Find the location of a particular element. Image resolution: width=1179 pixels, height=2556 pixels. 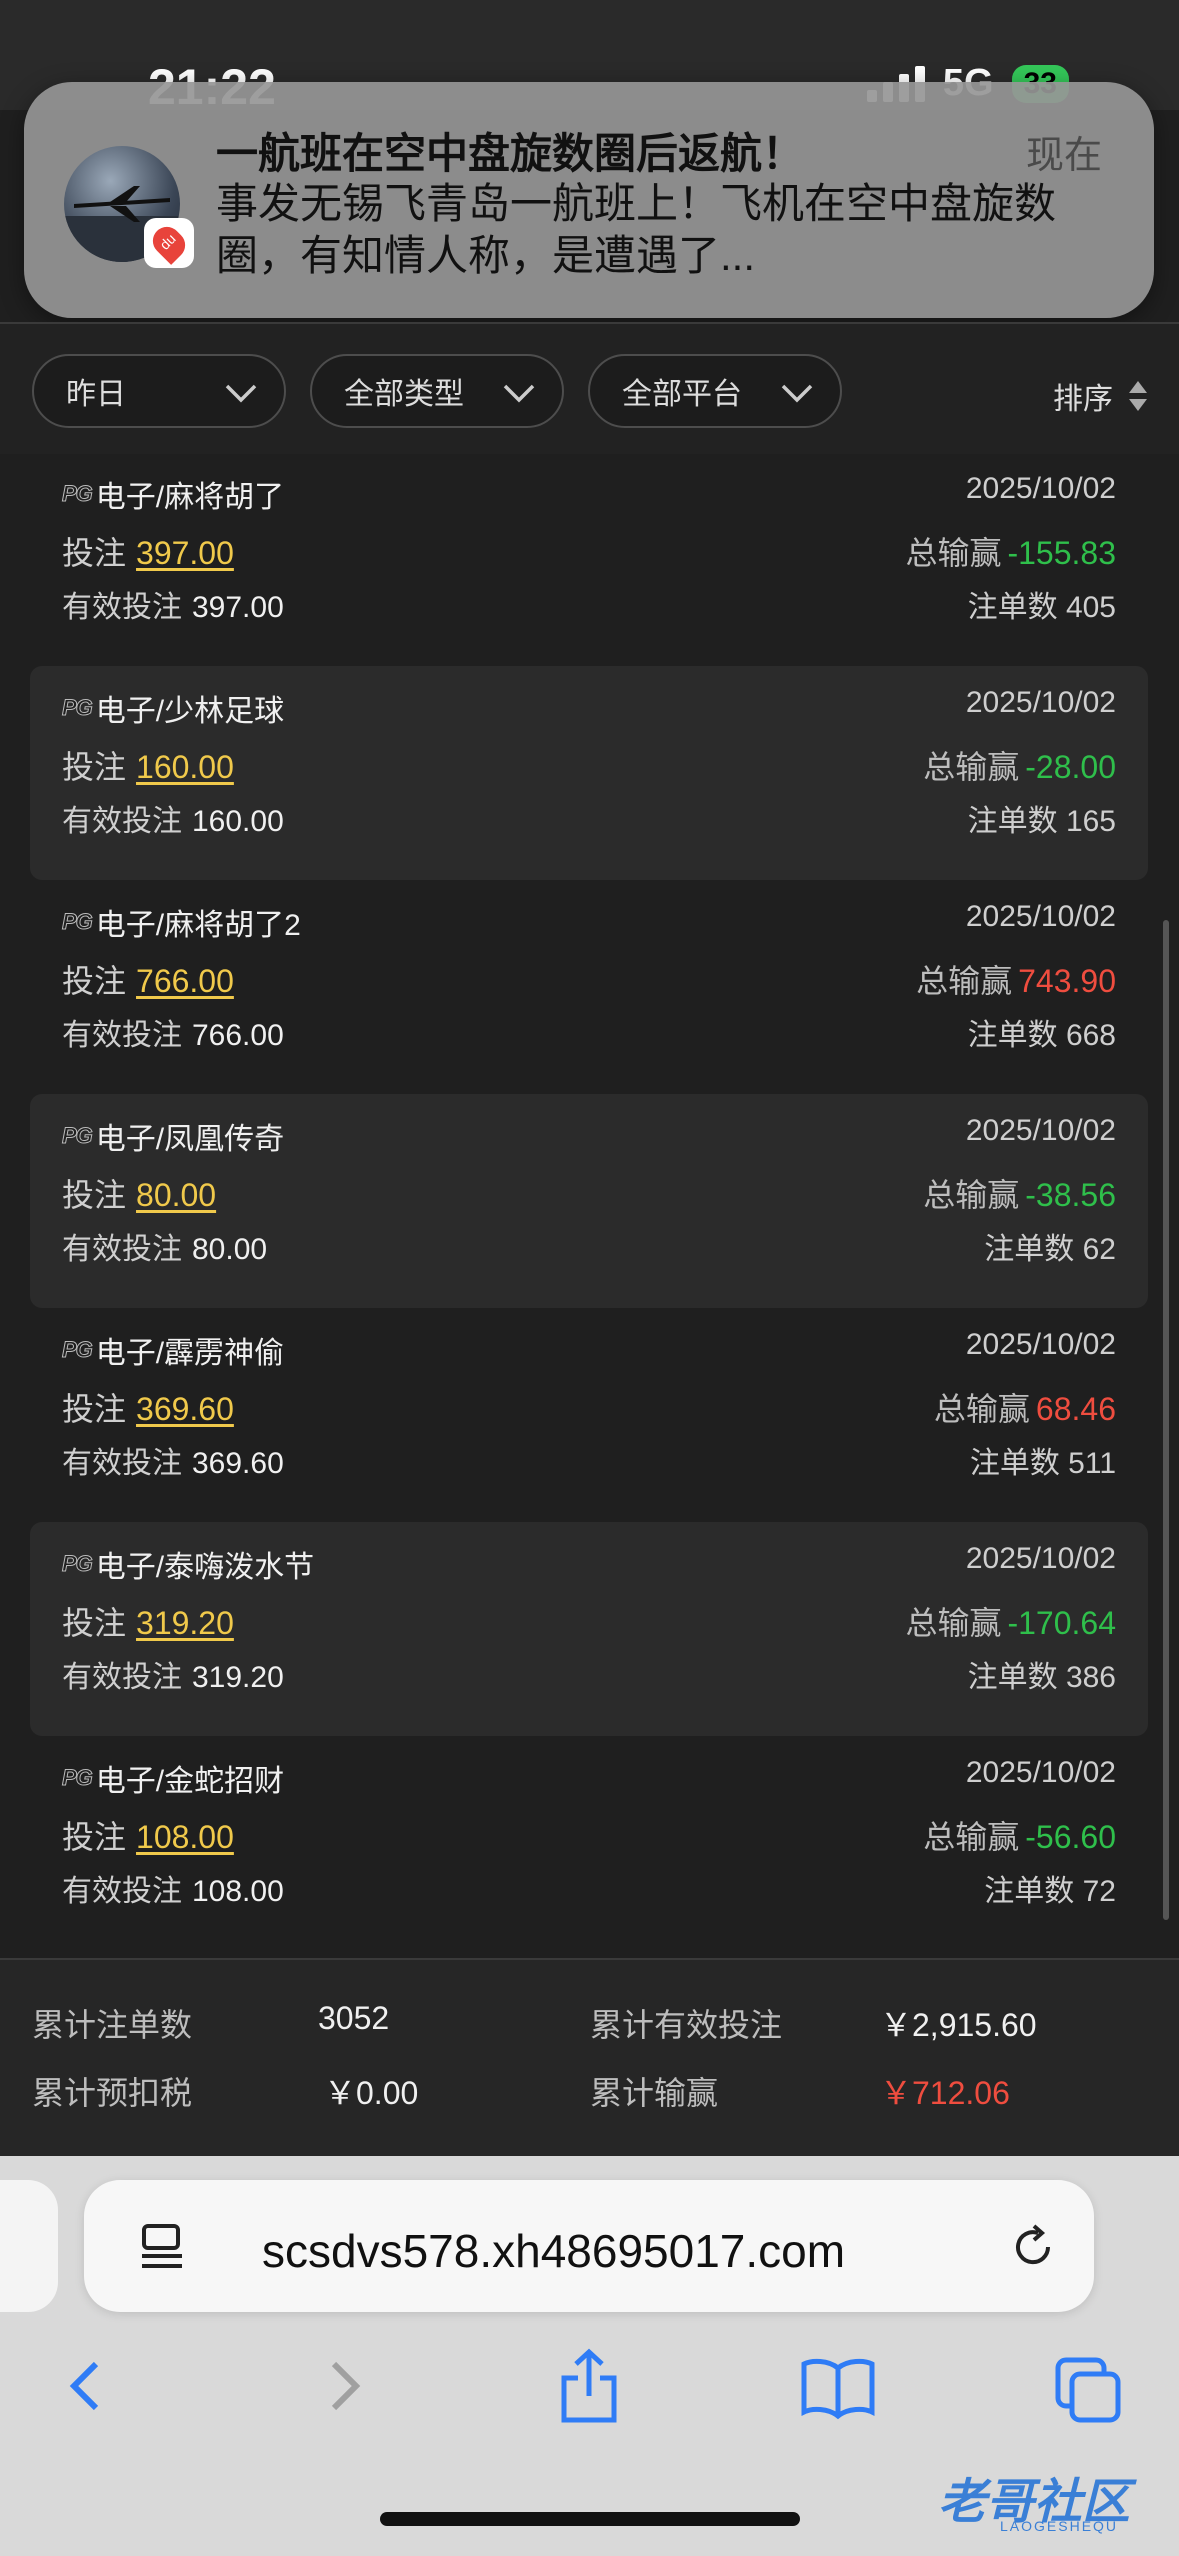

app-badge-icon: du is located at coordinates (169, 243).